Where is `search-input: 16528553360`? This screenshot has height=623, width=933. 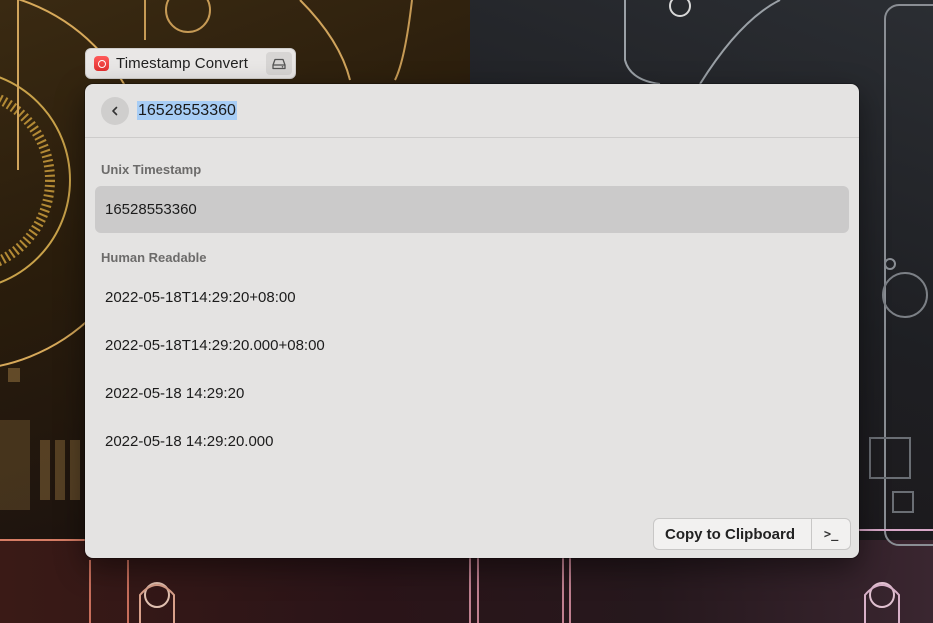 search-input: 16528553360 is located at coordinates (187, 110).